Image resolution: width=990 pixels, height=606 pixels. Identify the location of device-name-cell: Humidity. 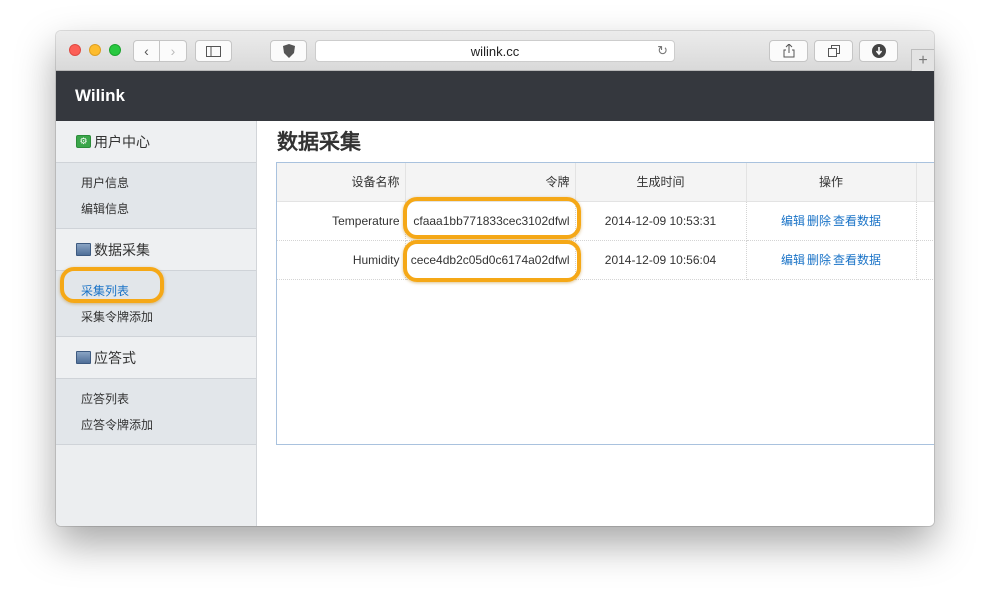
(341, 260).